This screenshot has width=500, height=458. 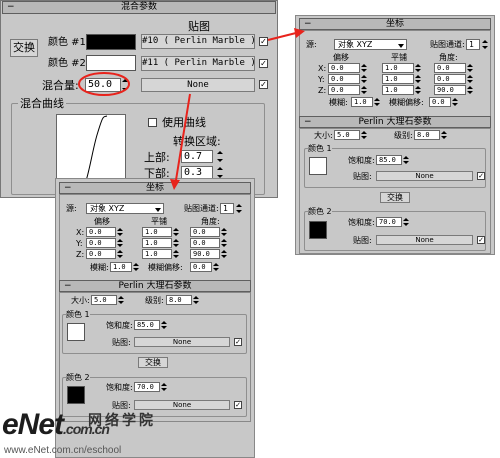 What do you see at coordinates (76, 332) in the screenshot?
I see `perlin-color1-swatch` at bounding box center [76, 332].